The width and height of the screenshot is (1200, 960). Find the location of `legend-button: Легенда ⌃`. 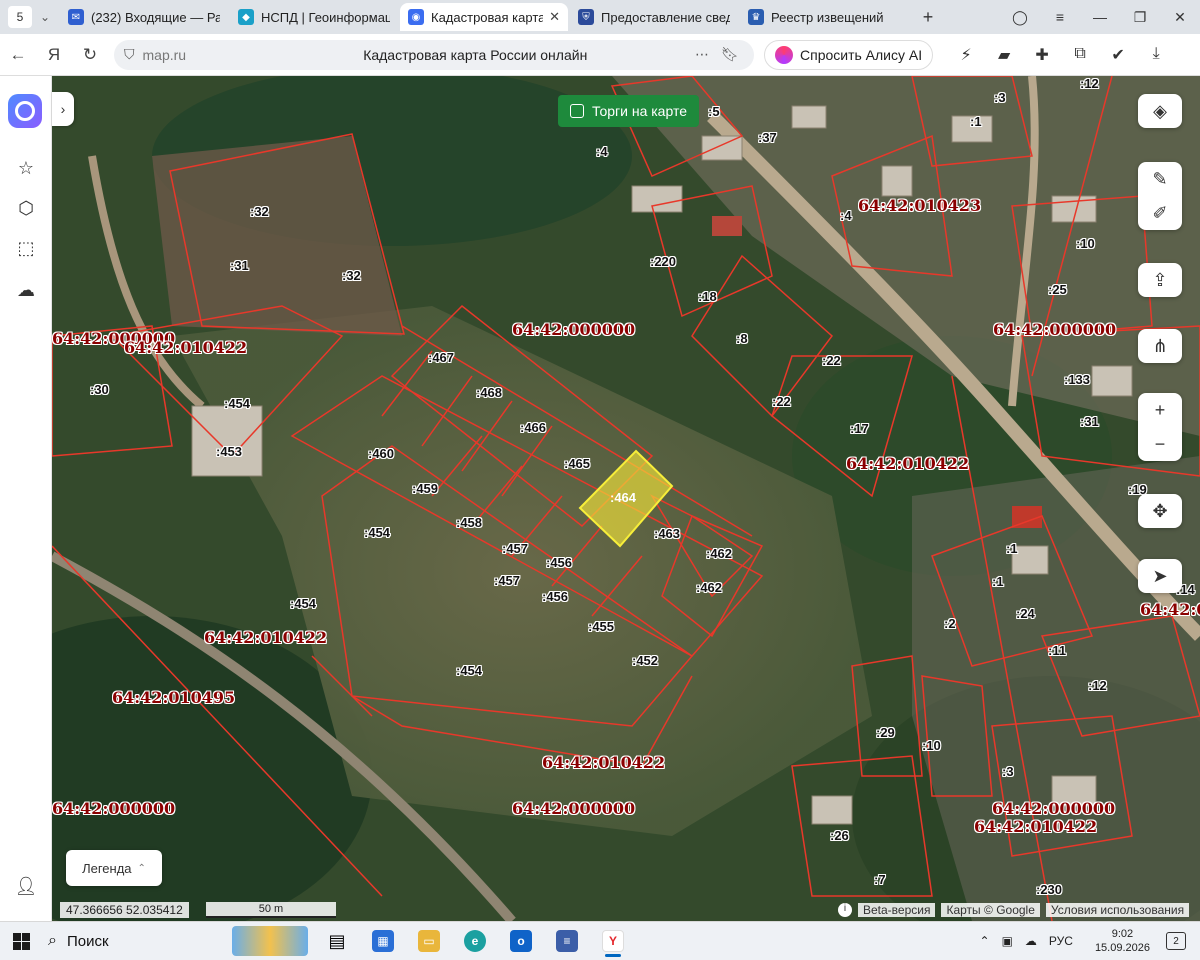

legend-button: Легенда ⌃ is located at coordinates (114, 868).